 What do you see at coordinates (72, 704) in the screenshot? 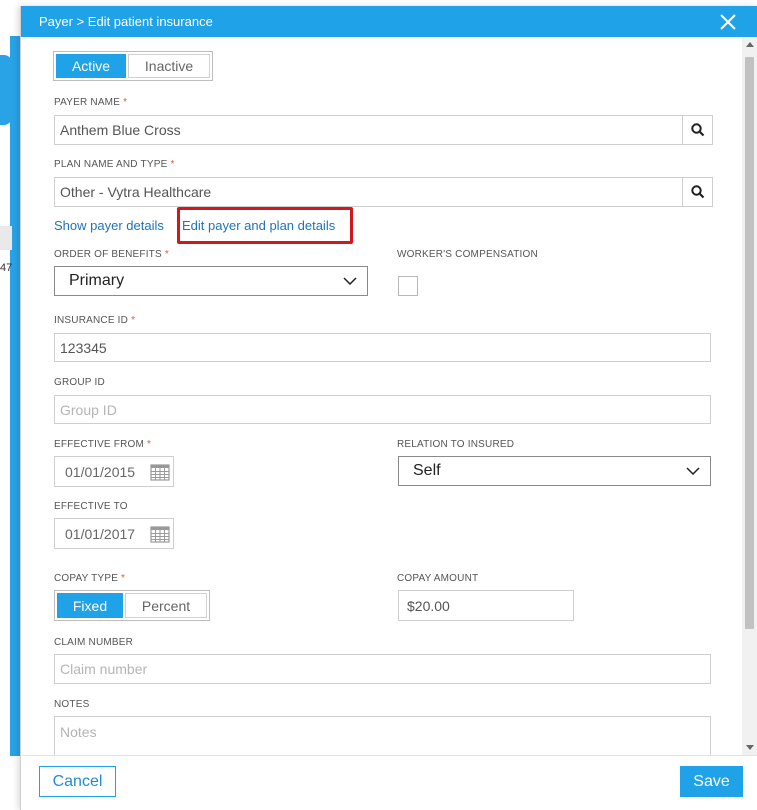
I see `notes-label: NOTES` at bounding box center [72, 704].